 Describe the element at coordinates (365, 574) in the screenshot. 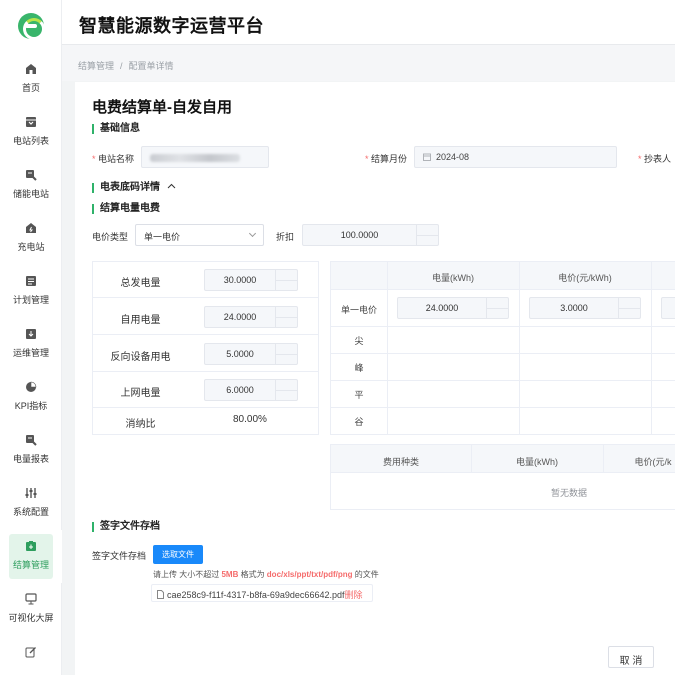

I see `hint-text: 的文件` at that location.